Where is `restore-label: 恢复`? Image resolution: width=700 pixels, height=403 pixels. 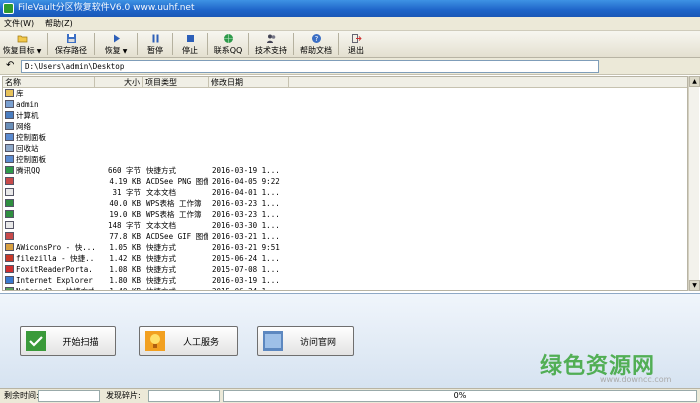 restore-label: 恢复 is located at coordinates (112, 50).